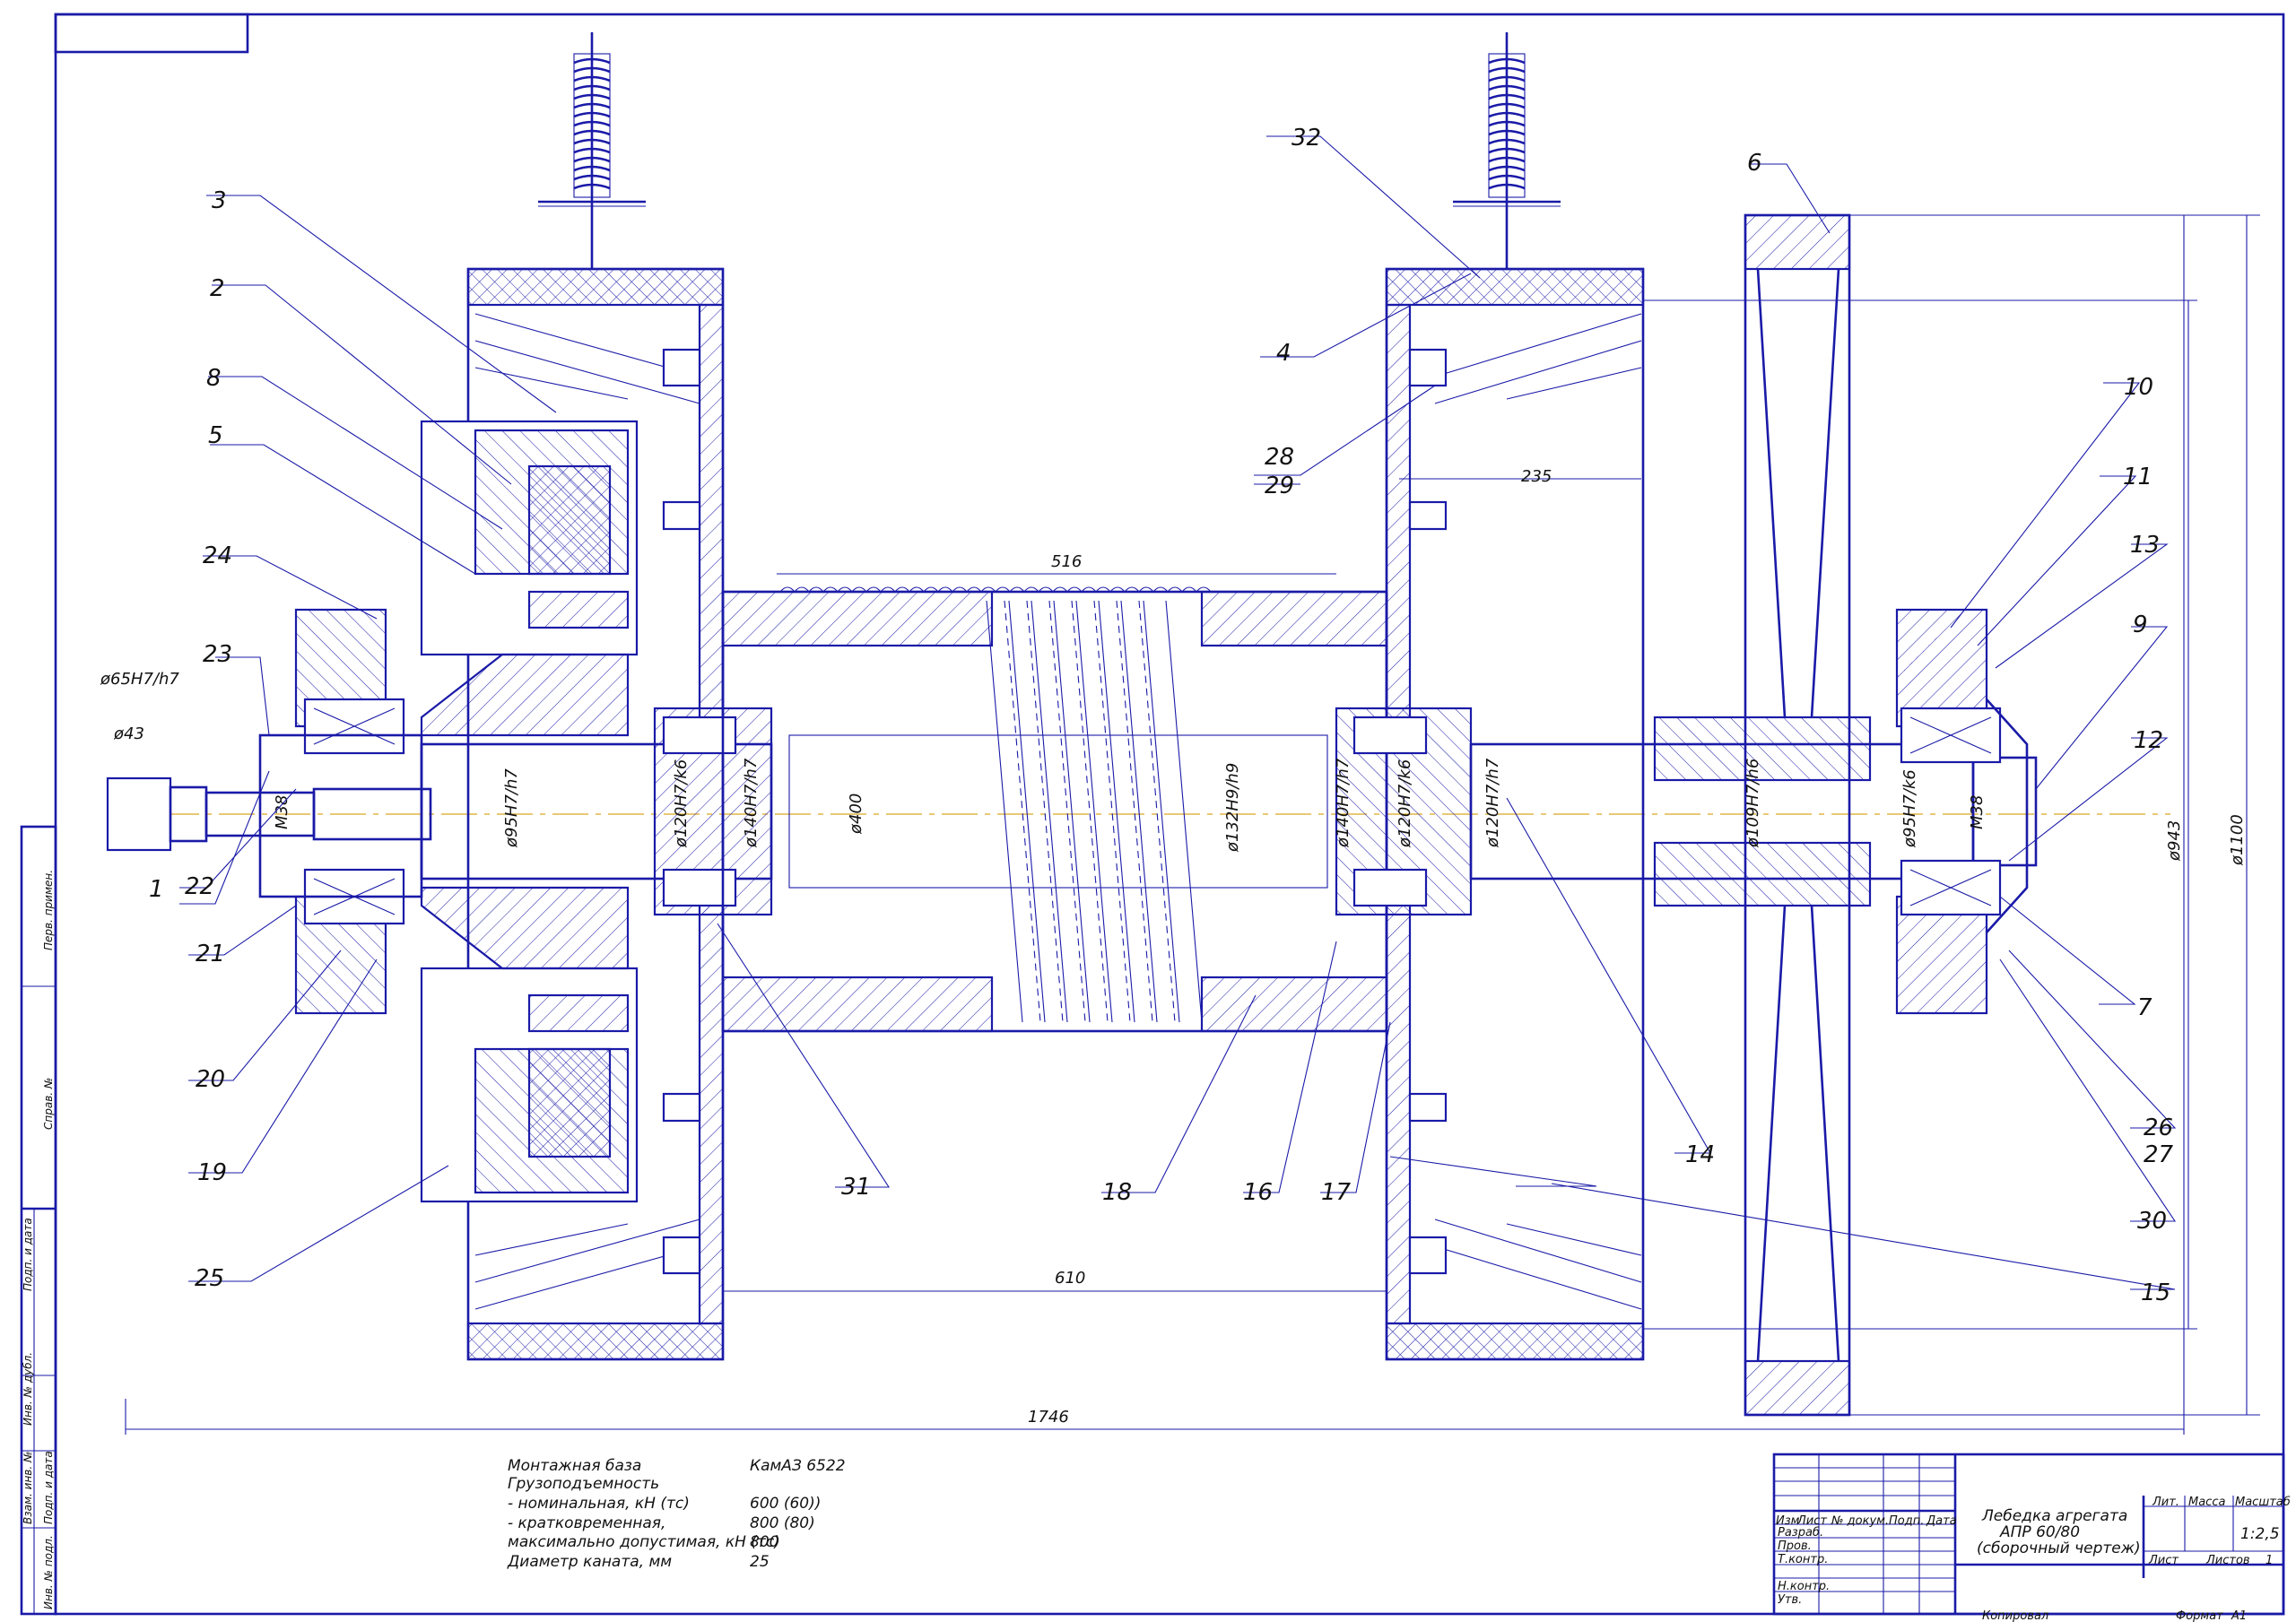 This screenshot has height=1622, width=2296. I want to click on tb-copied: Копировал, so click(2015, 1615).